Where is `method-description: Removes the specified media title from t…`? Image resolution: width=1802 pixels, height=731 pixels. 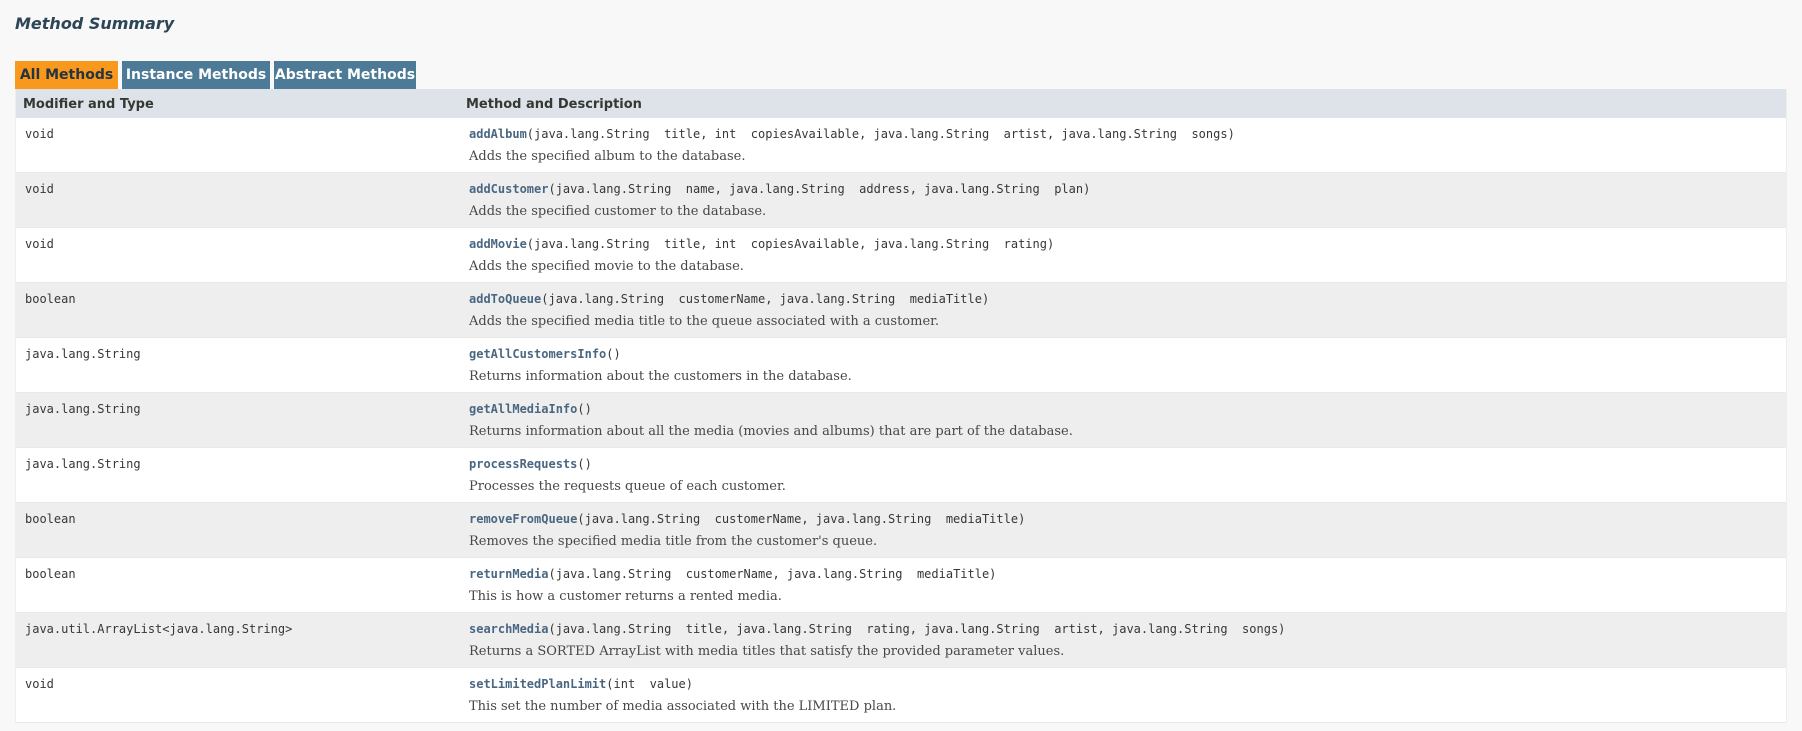 method-description: Removes the specified media title from t… is located at coordinates (673, 541).